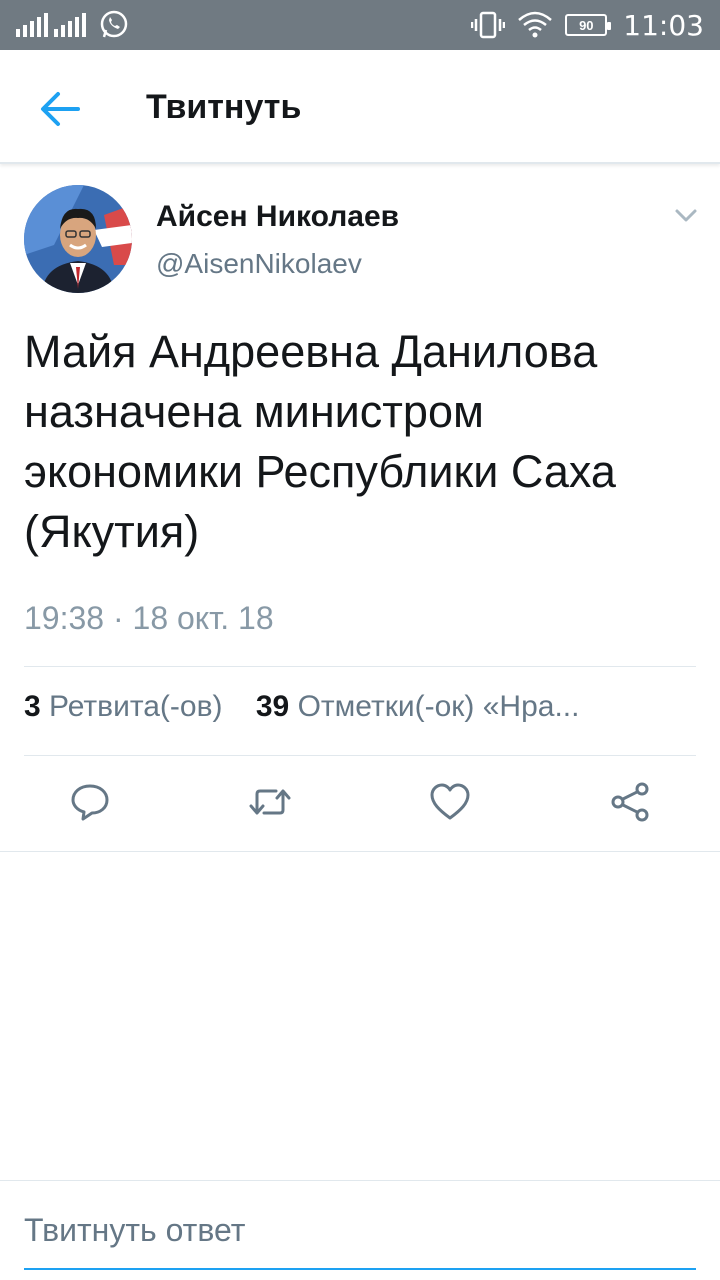 This screenshot has width=720, height=1280. I want to click on avatar-image, so click(78, 239).